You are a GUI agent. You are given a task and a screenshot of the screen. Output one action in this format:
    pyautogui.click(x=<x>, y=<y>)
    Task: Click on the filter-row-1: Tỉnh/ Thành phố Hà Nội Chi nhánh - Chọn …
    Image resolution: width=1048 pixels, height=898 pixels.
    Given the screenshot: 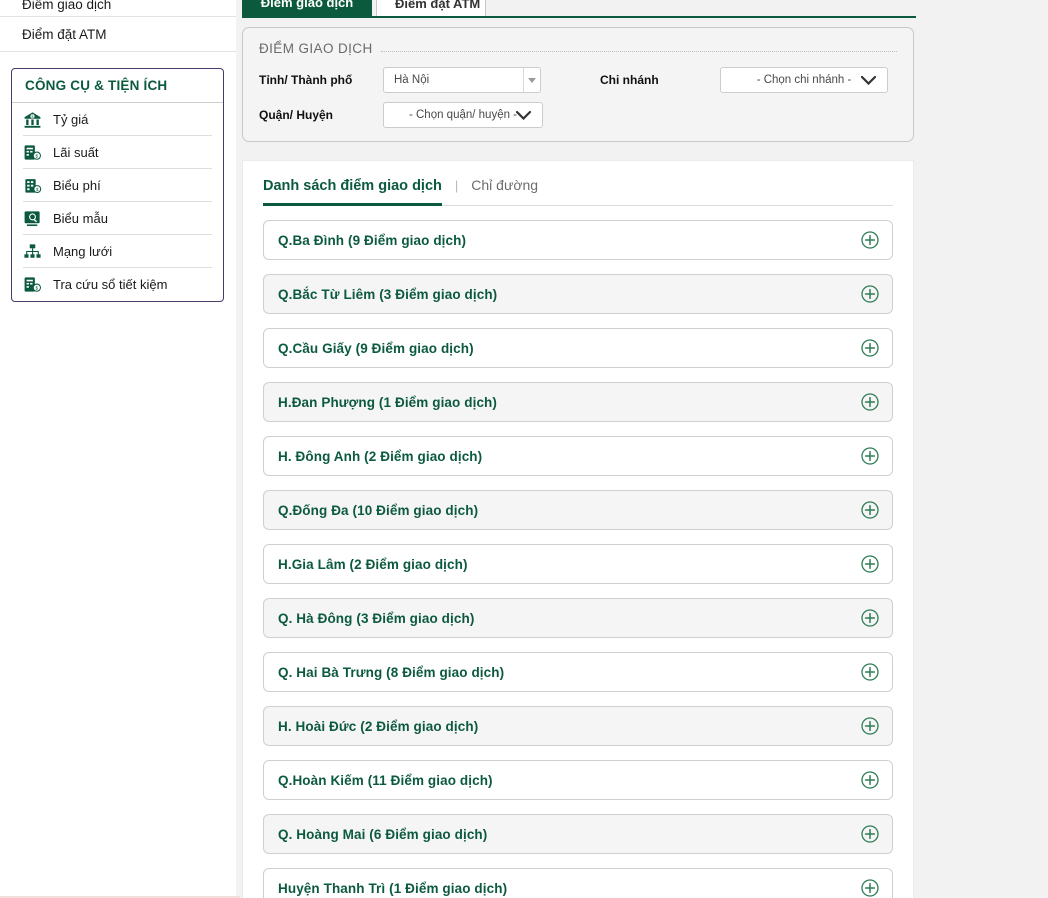 What is the action you would take?
    pyautogui.click(x=578, y=80)
    